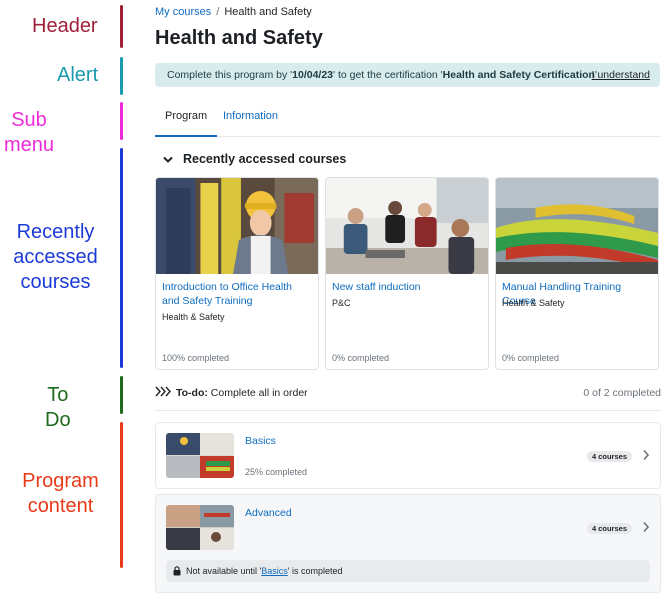 This screenshot has width=670, height=600. Describe the element at coordinates (260, 441) in the screenshot. I see `program-name: Basics` at that location.